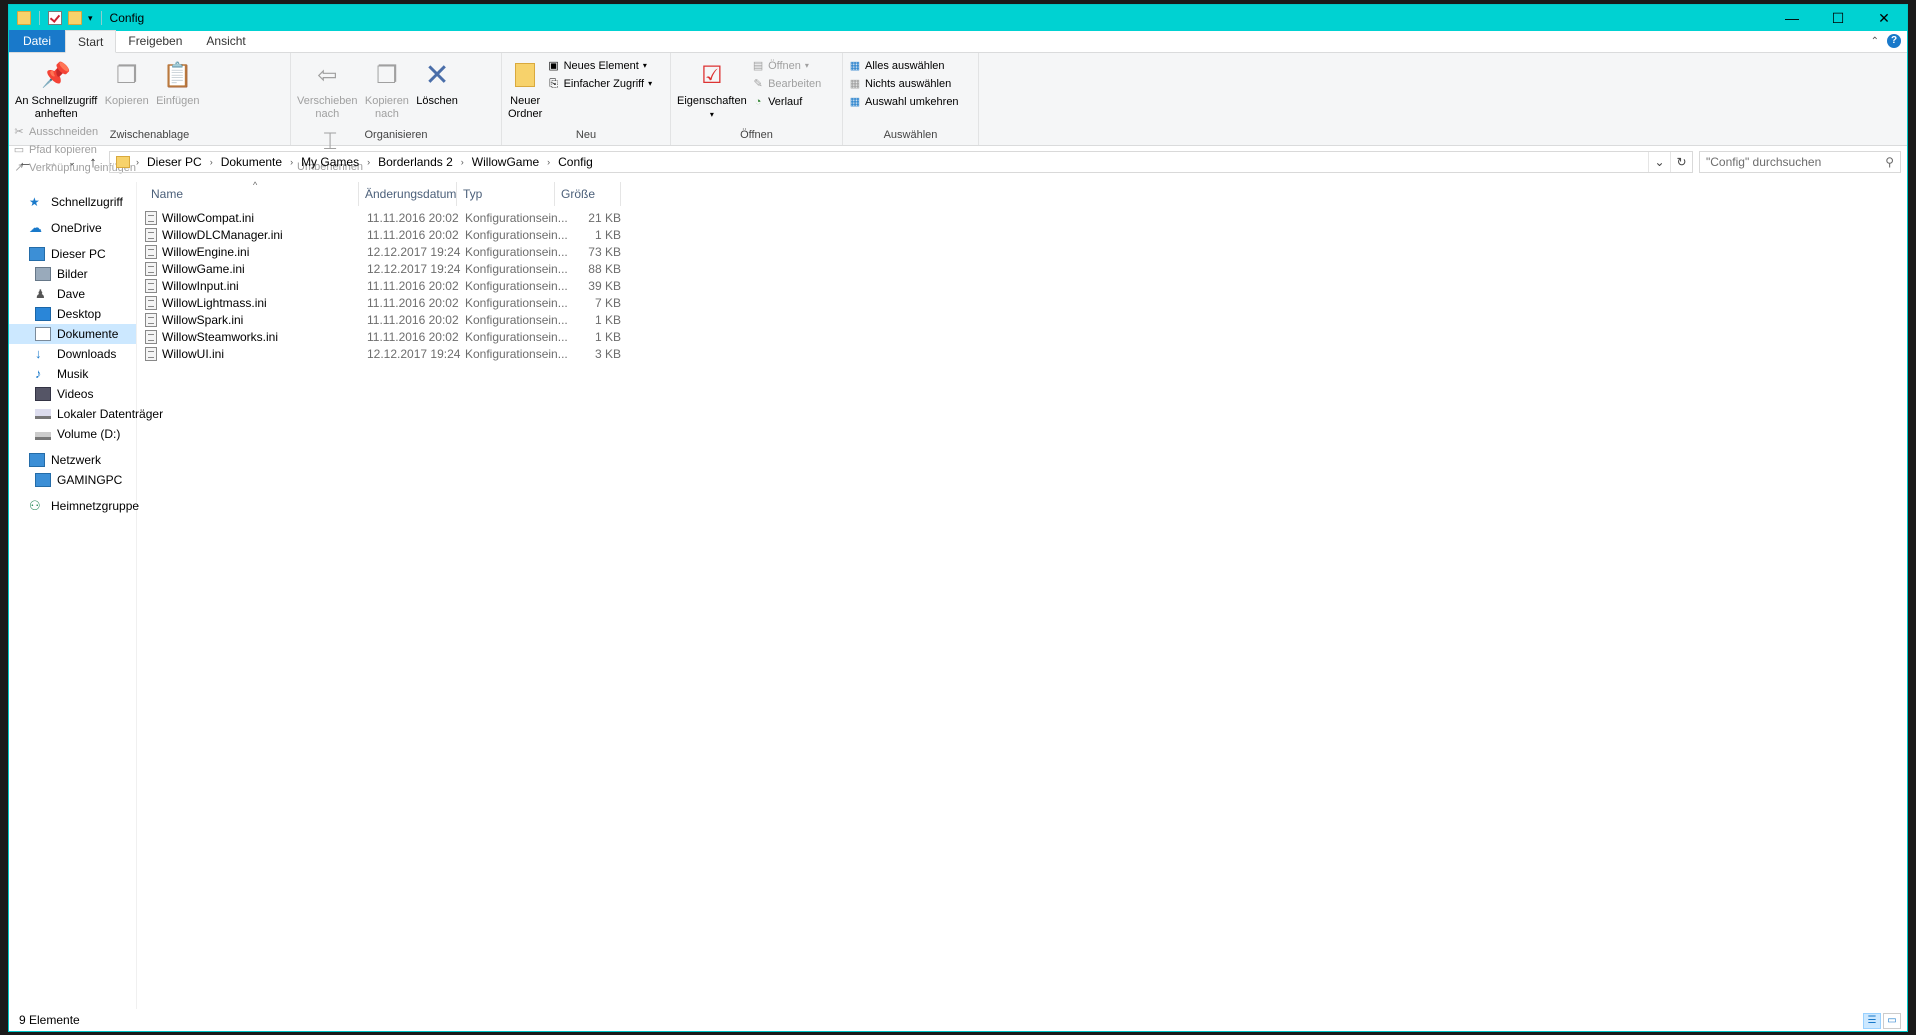 This screenshot has width=1916, height=1035. What do you see at coordinates (177, 83) in the screenshot?
I see `paste-button: 📋 Einfügen` at bounding box center [177, 83].